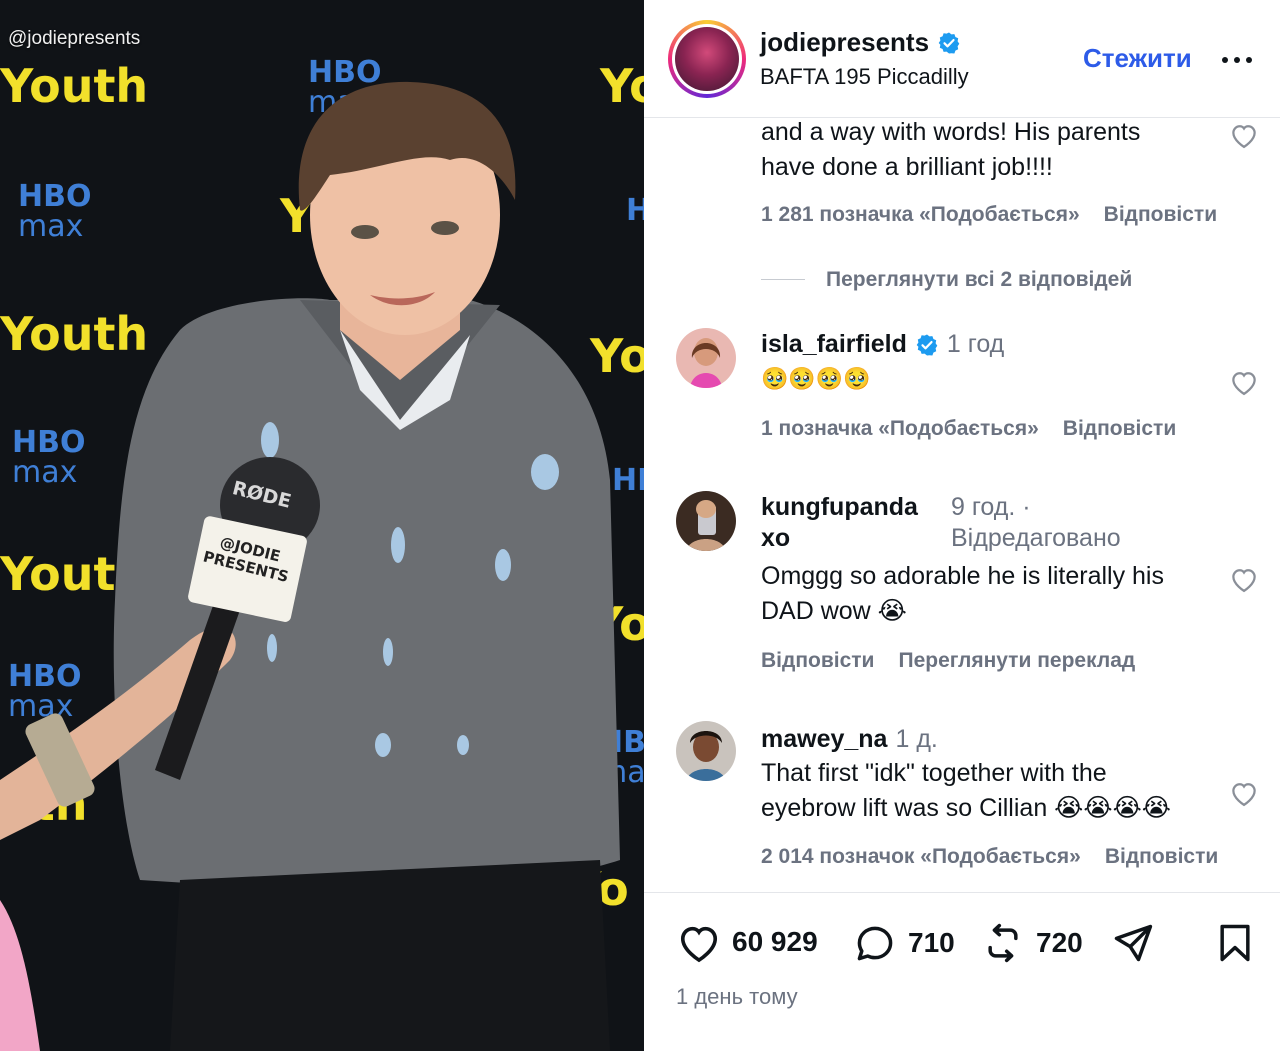  Describe the element at coordinates (816, 378) in the screenshot. I see `comment-text: 🥹🥹🥹🥹` at that location.